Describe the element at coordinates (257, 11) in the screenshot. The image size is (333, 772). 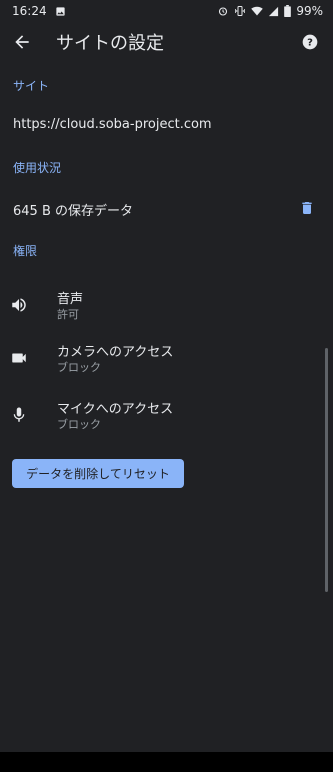
I see `wifi-icon` at that location.